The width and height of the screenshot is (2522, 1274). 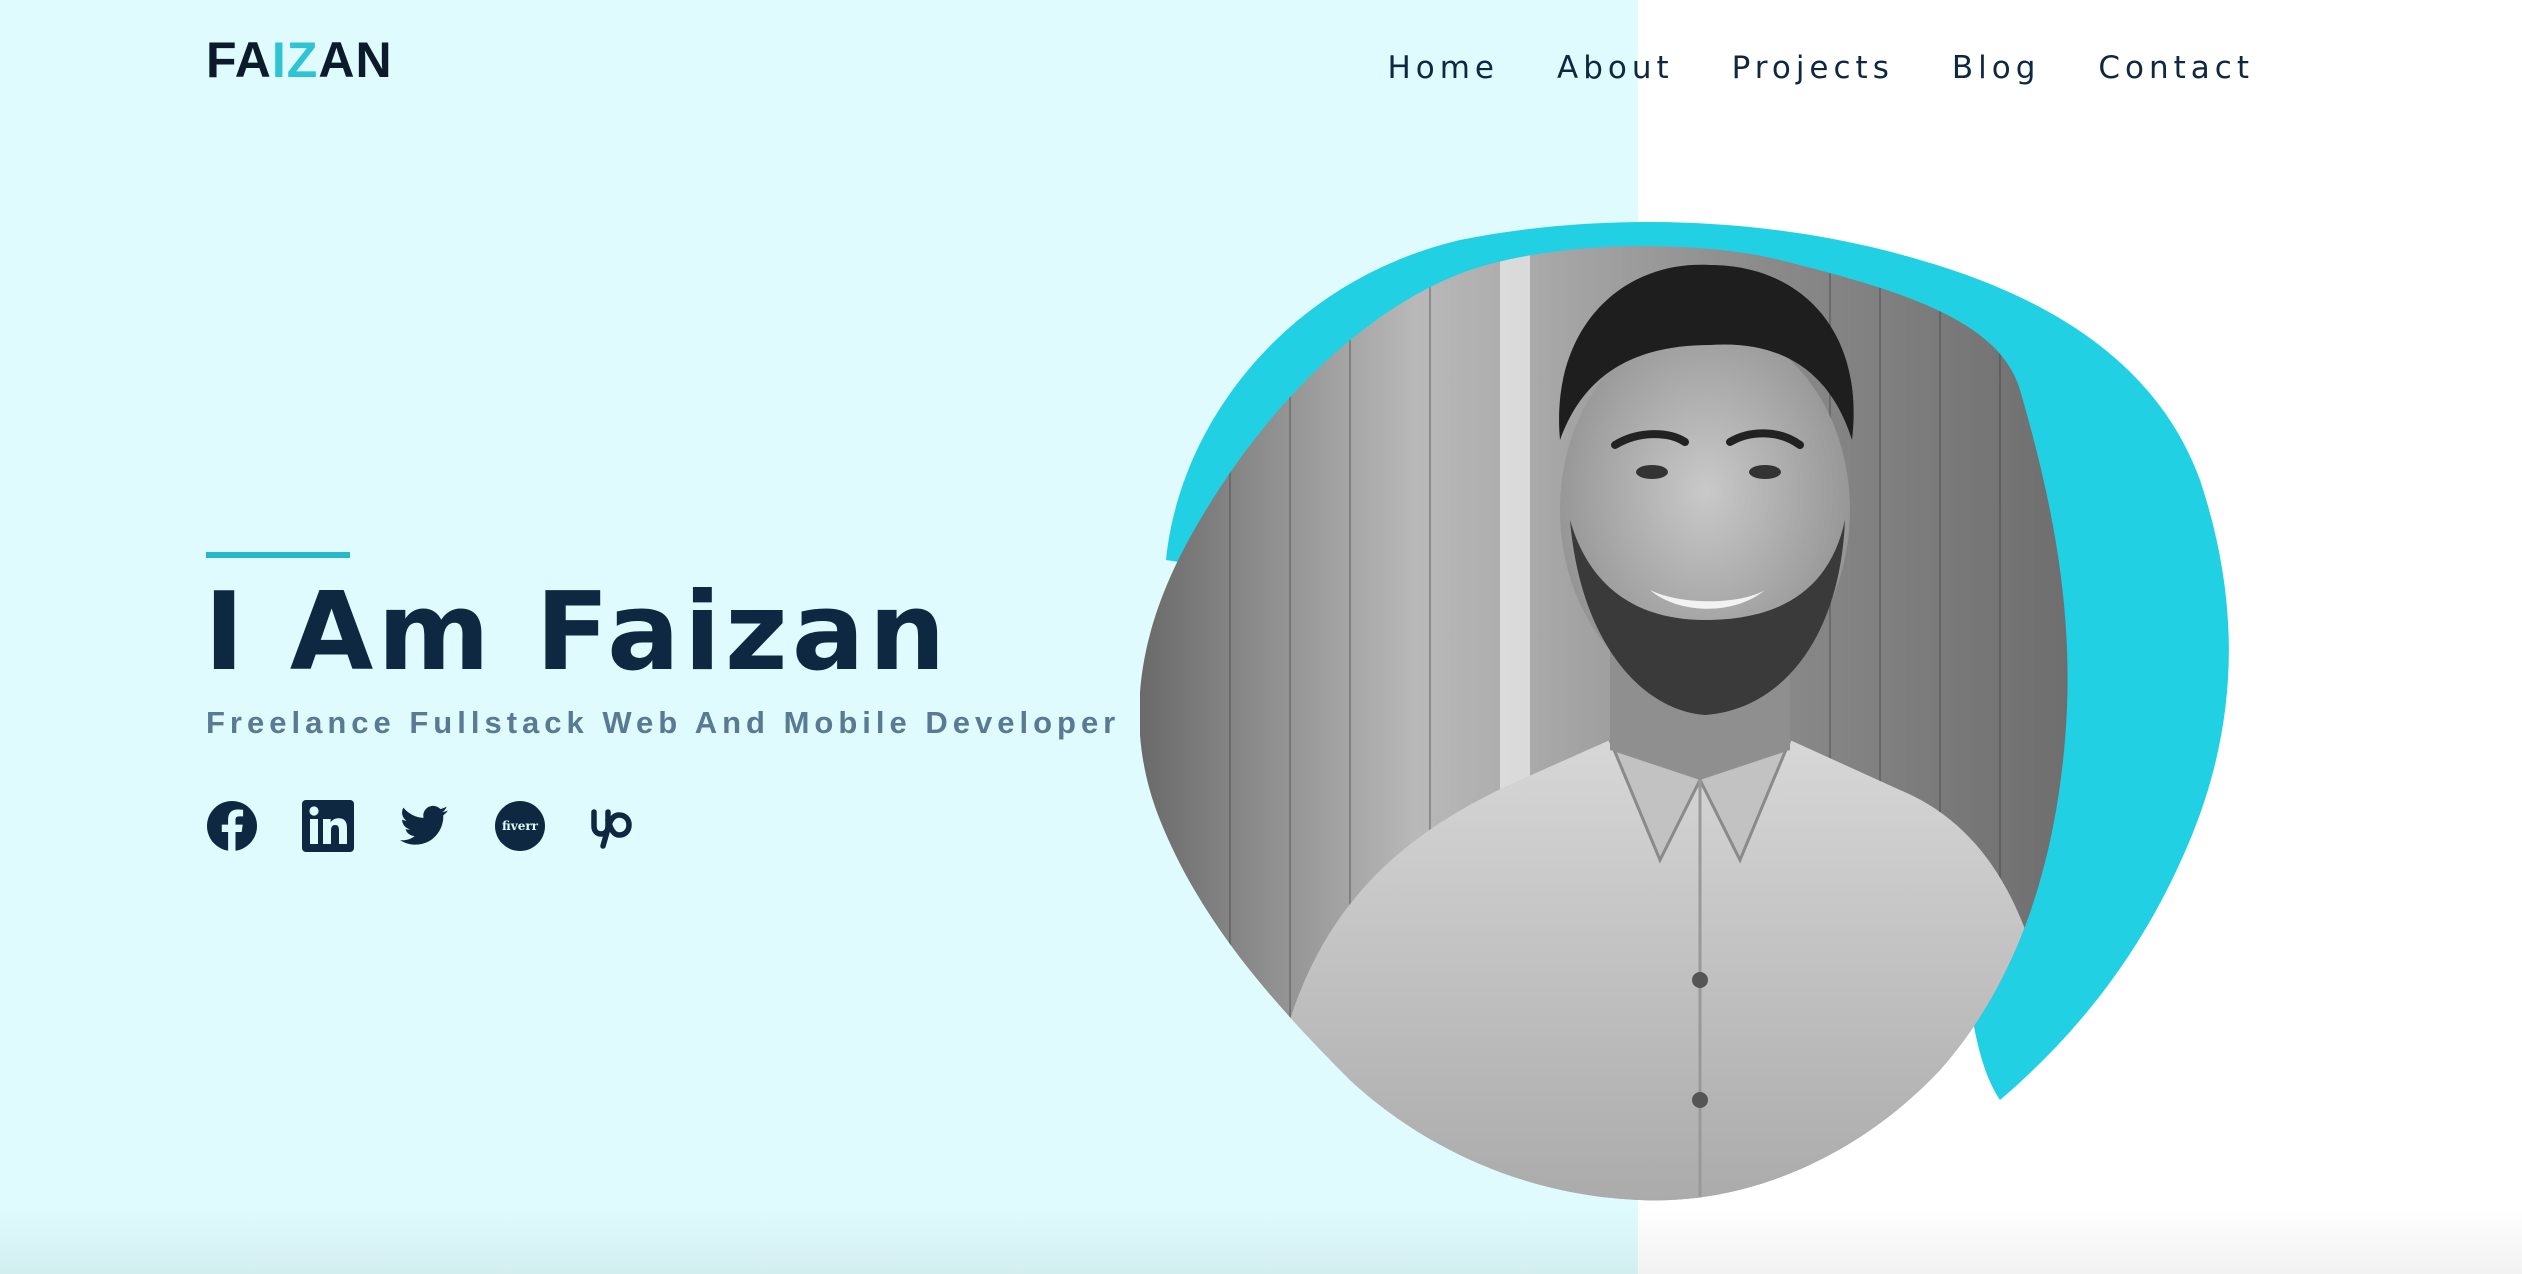 What do you see at coordinates (1443, 68) in the screenshot?
I see `nav-home-link: Home` at bounding box center [1443, 68].